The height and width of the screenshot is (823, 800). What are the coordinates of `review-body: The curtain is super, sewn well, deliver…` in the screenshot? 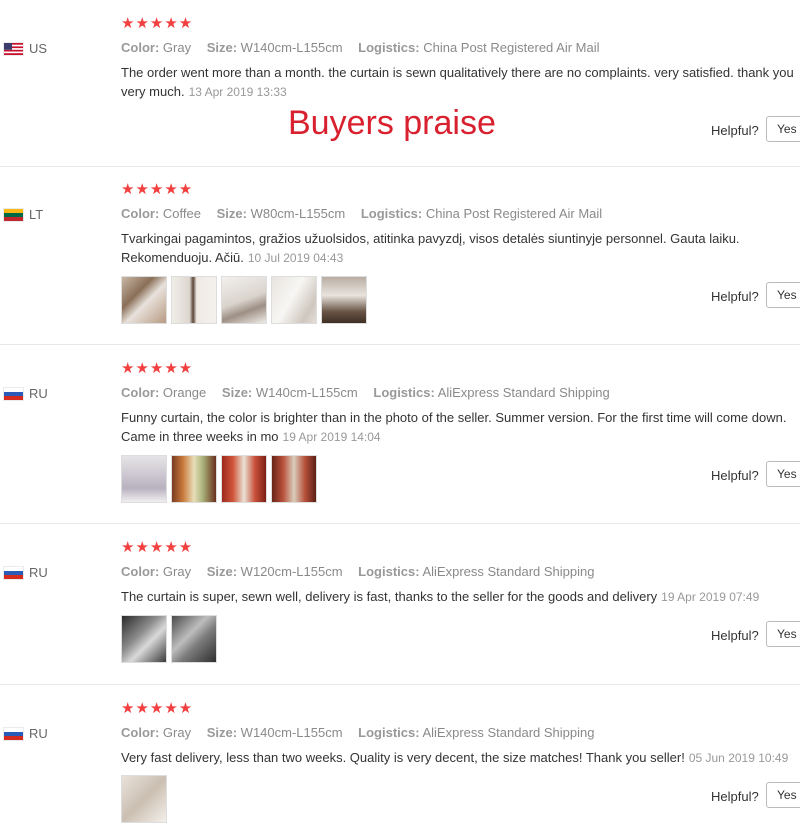 It's located at (389, 596).